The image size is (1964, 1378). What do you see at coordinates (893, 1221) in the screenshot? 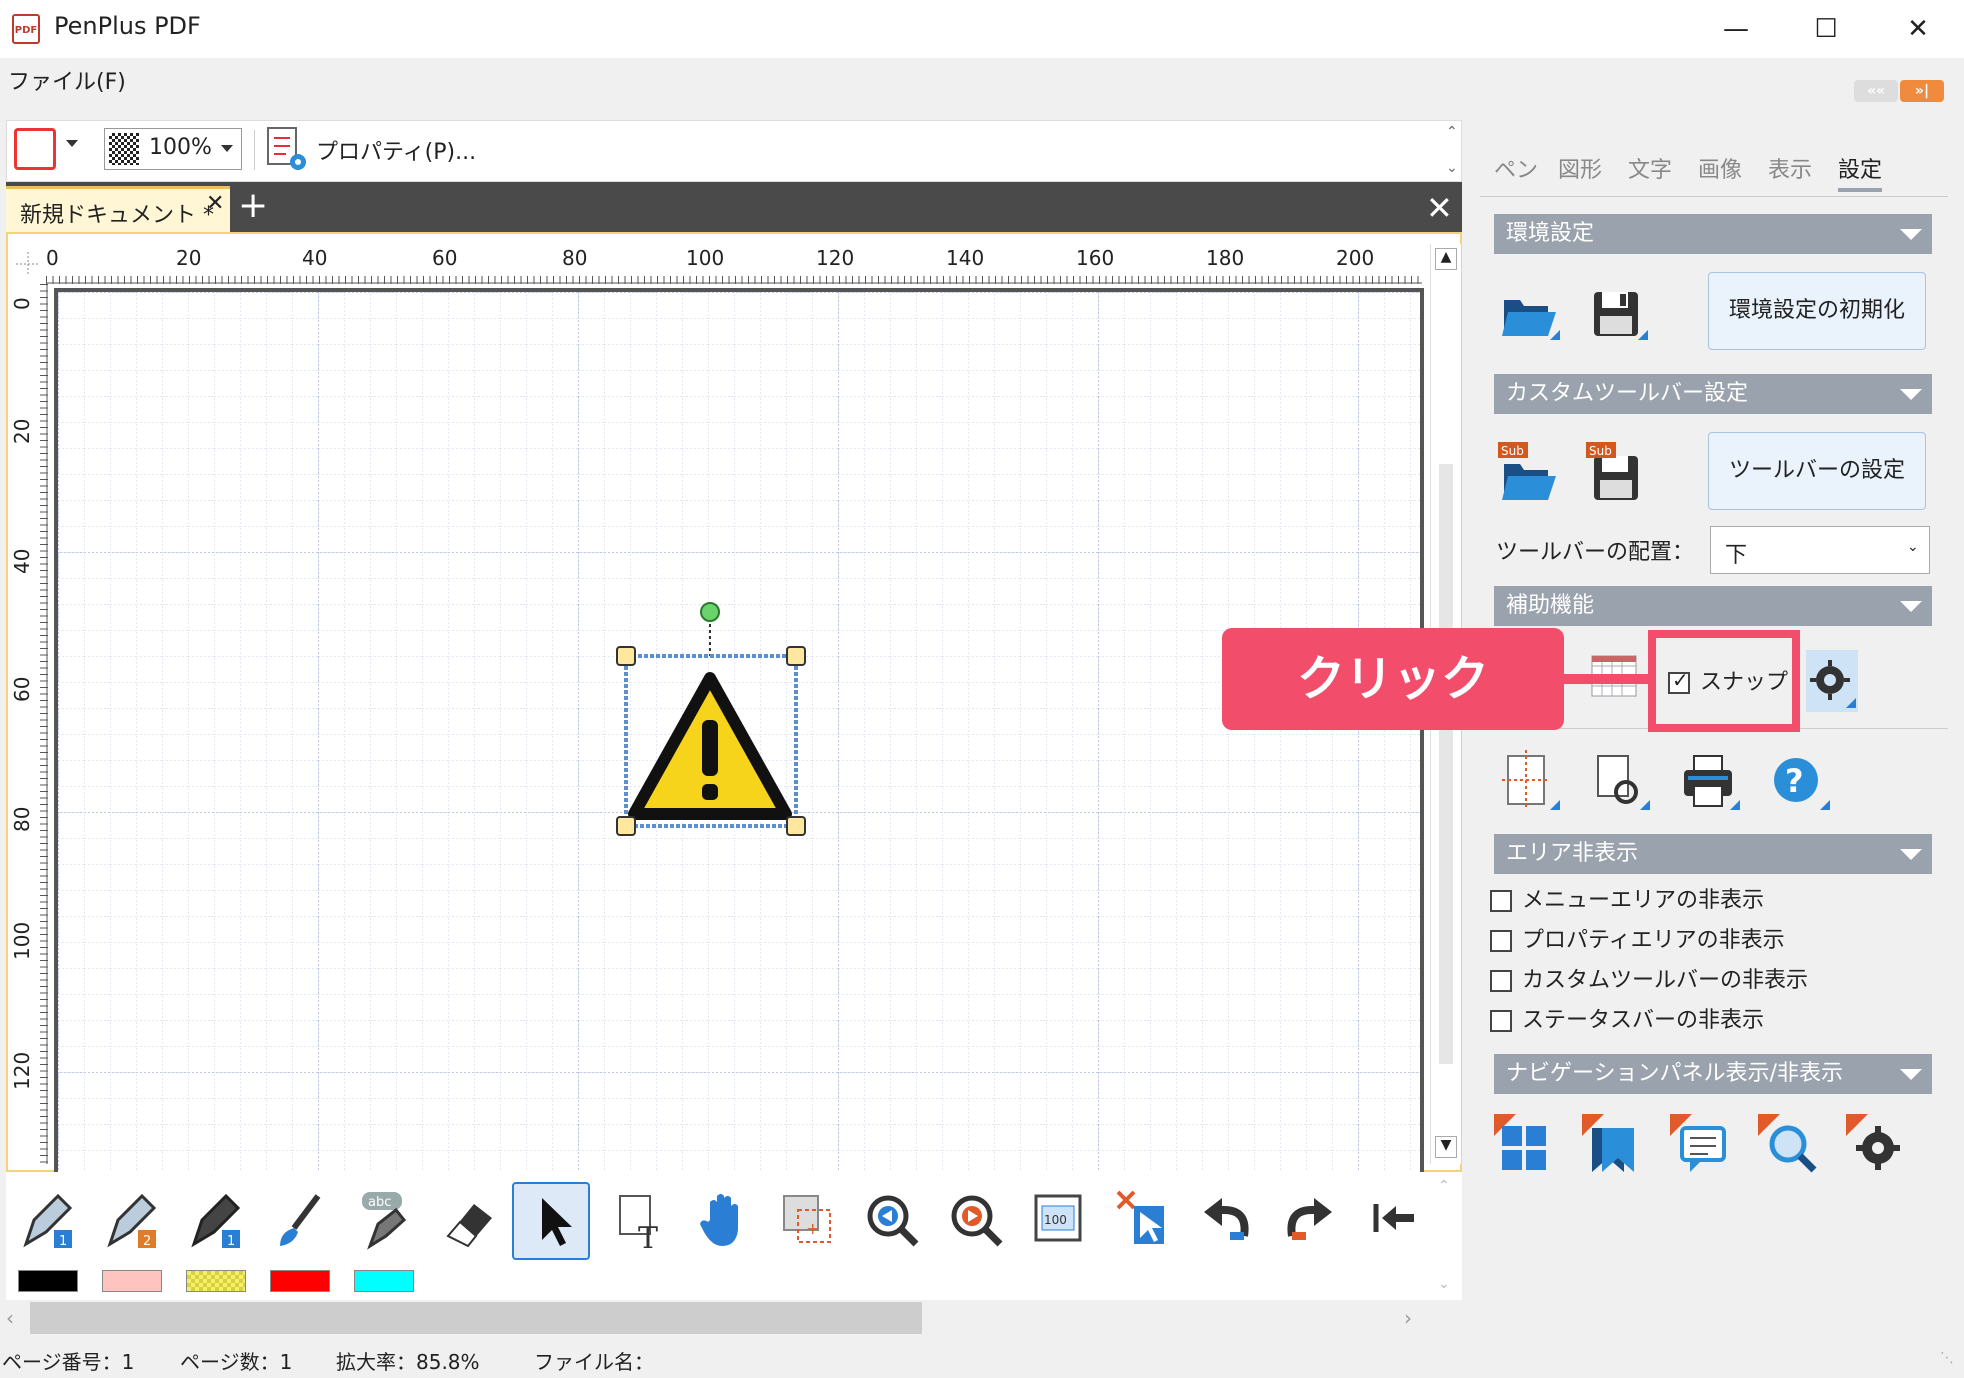
I see `zoom-previous-icon` at bounding box center [893, 1221].